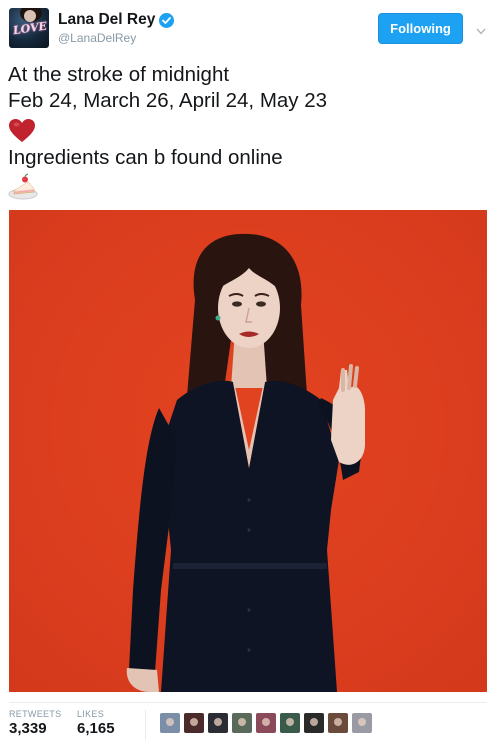 The image size is (495, 750). I want to click on avatar-love-text: LOVE, so click(30, 28).